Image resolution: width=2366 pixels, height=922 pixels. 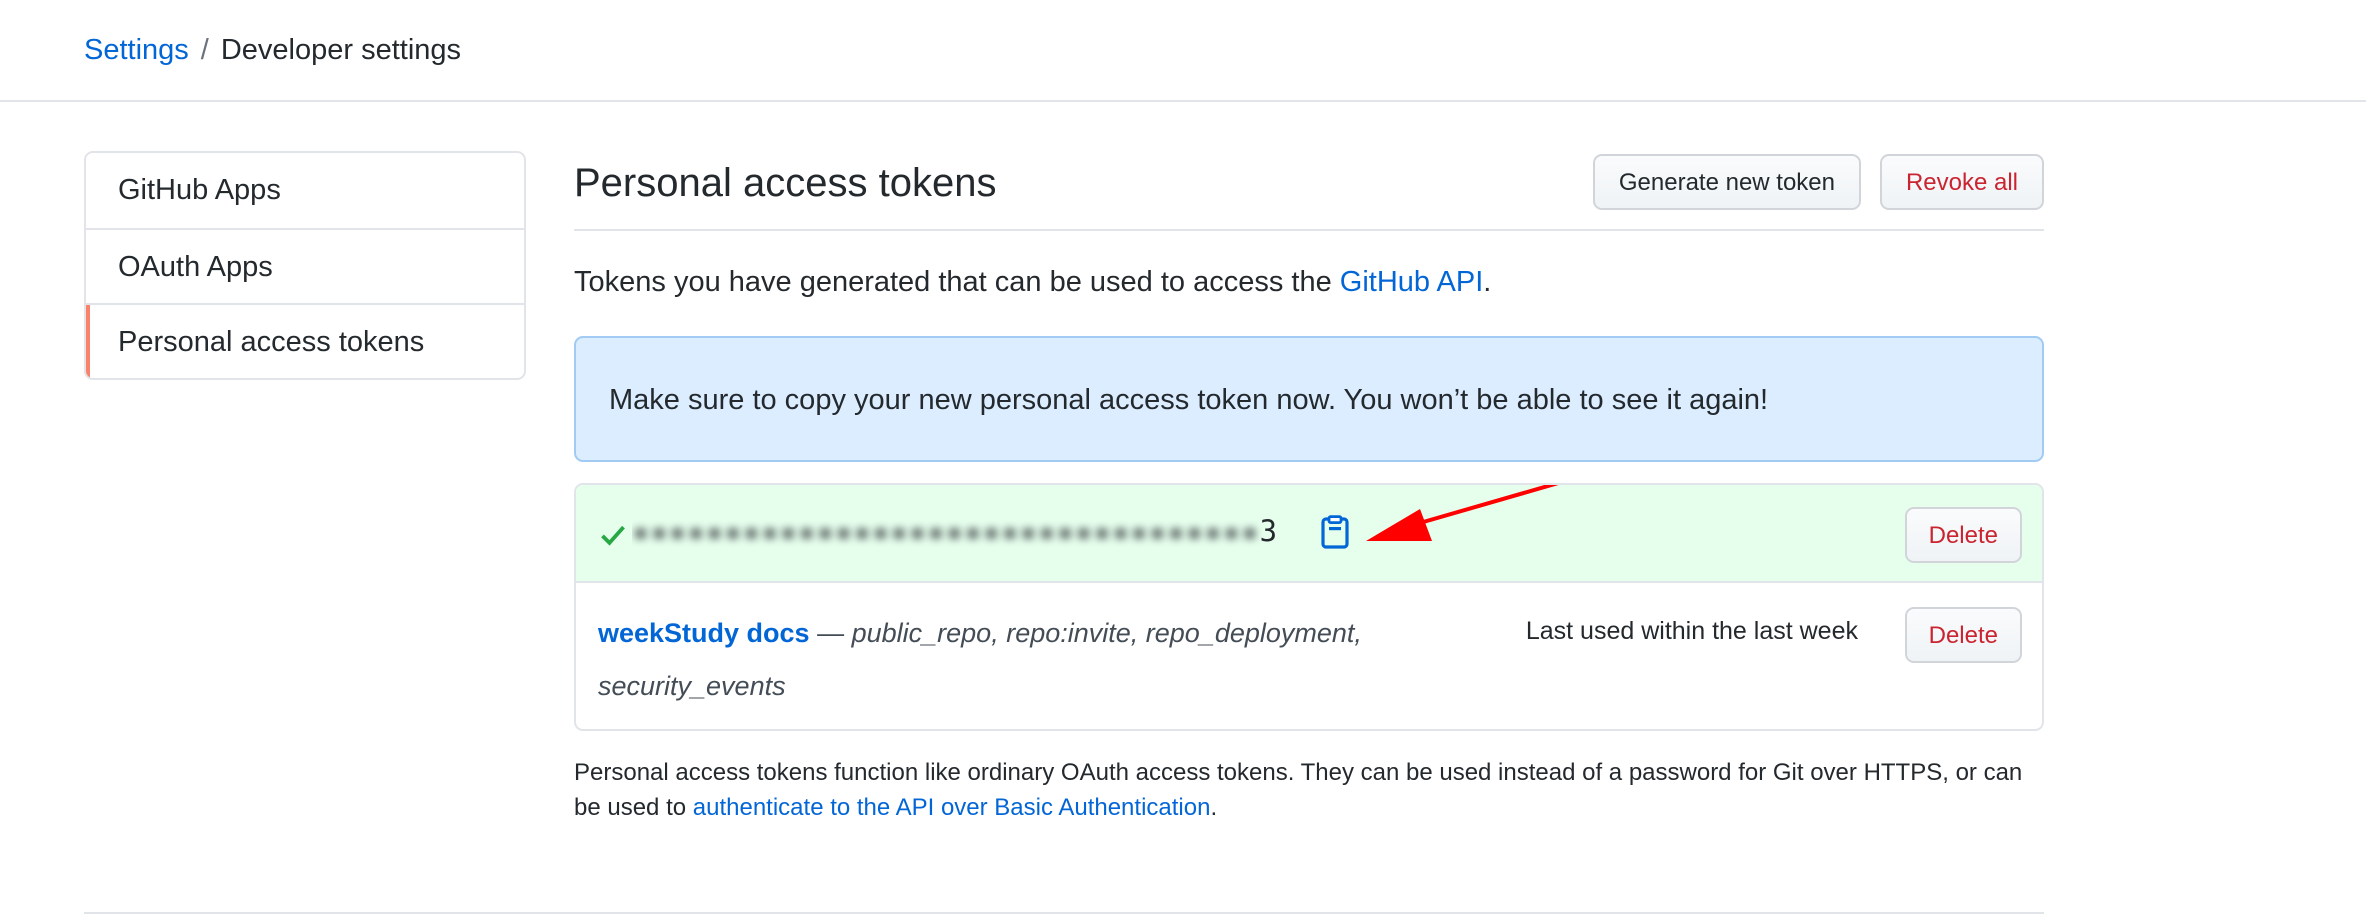 I want to click on page-header: Settings / Developer settings, so click(x=1183, y=51).